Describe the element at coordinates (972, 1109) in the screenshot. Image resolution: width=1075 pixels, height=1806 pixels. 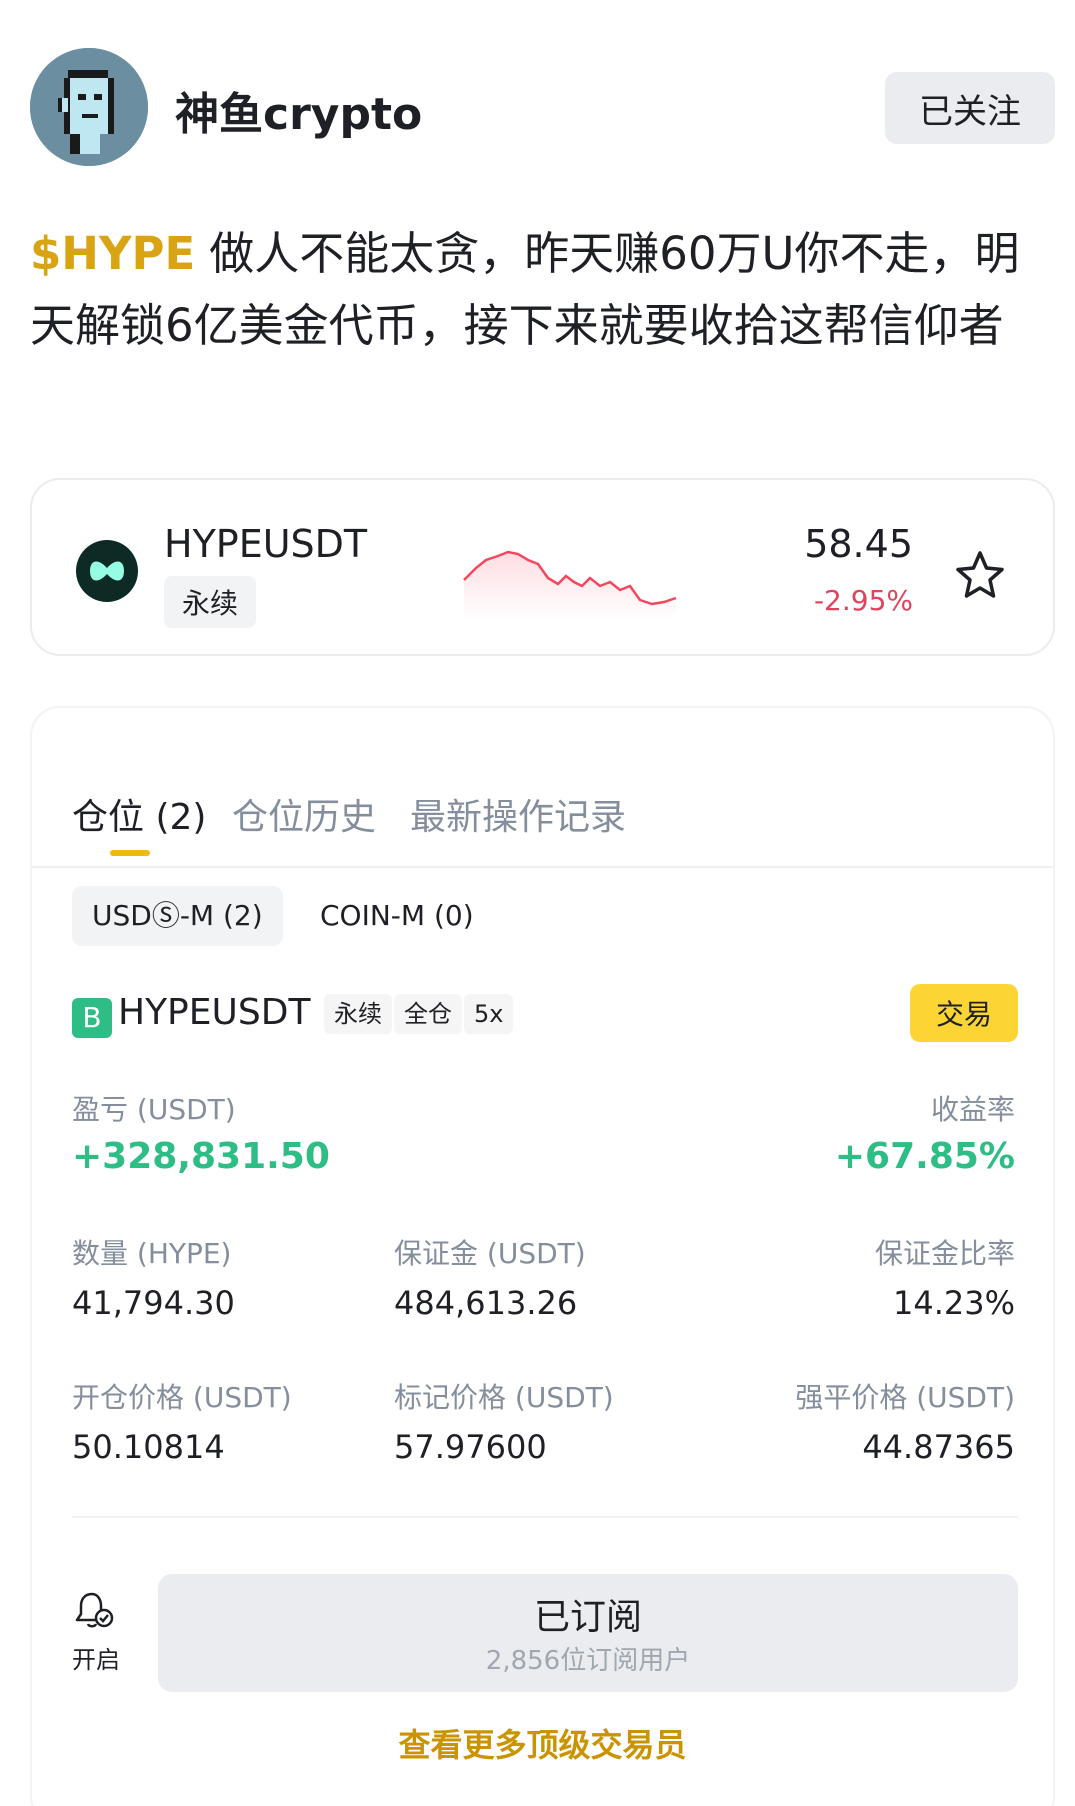
I see `roe-label: 收益率` at that location.